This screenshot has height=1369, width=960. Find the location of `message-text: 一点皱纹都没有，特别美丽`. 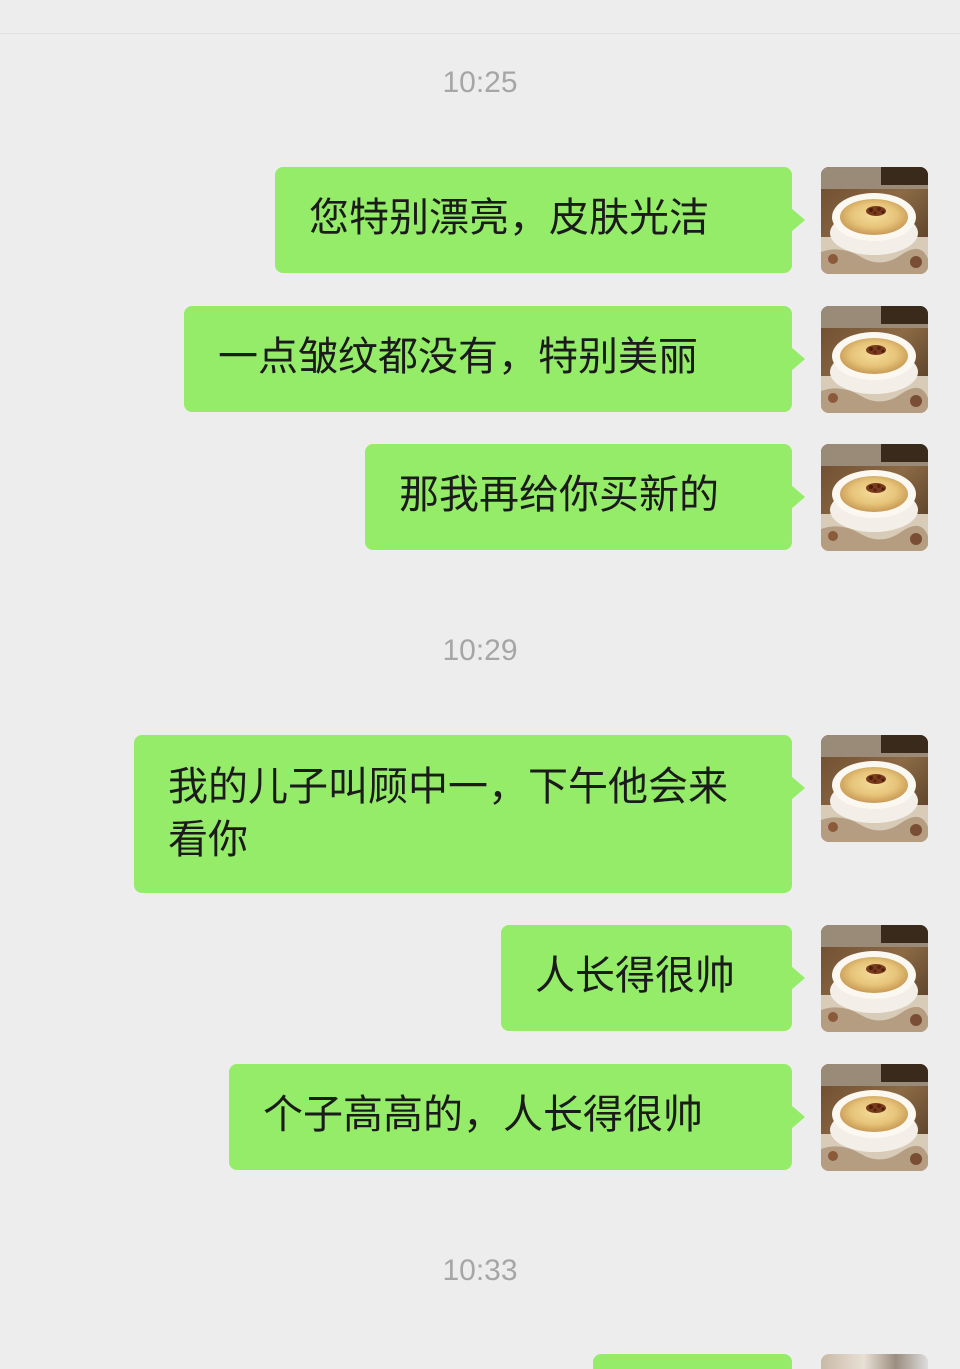

message-text: 一点皱纹都没有，特别美丽 is located at coordinates (458, 357).